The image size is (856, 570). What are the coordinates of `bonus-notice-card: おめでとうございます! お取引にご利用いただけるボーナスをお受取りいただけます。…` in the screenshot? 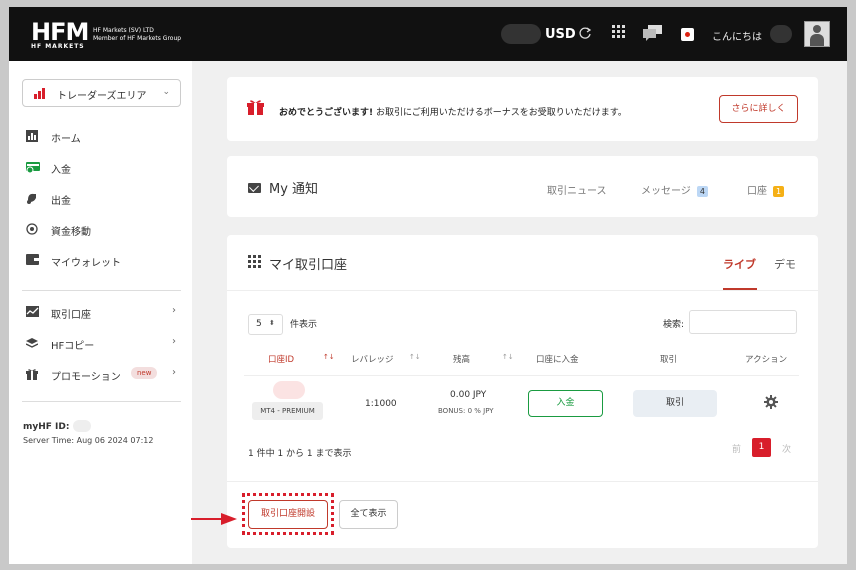 It's located at (522, 109).